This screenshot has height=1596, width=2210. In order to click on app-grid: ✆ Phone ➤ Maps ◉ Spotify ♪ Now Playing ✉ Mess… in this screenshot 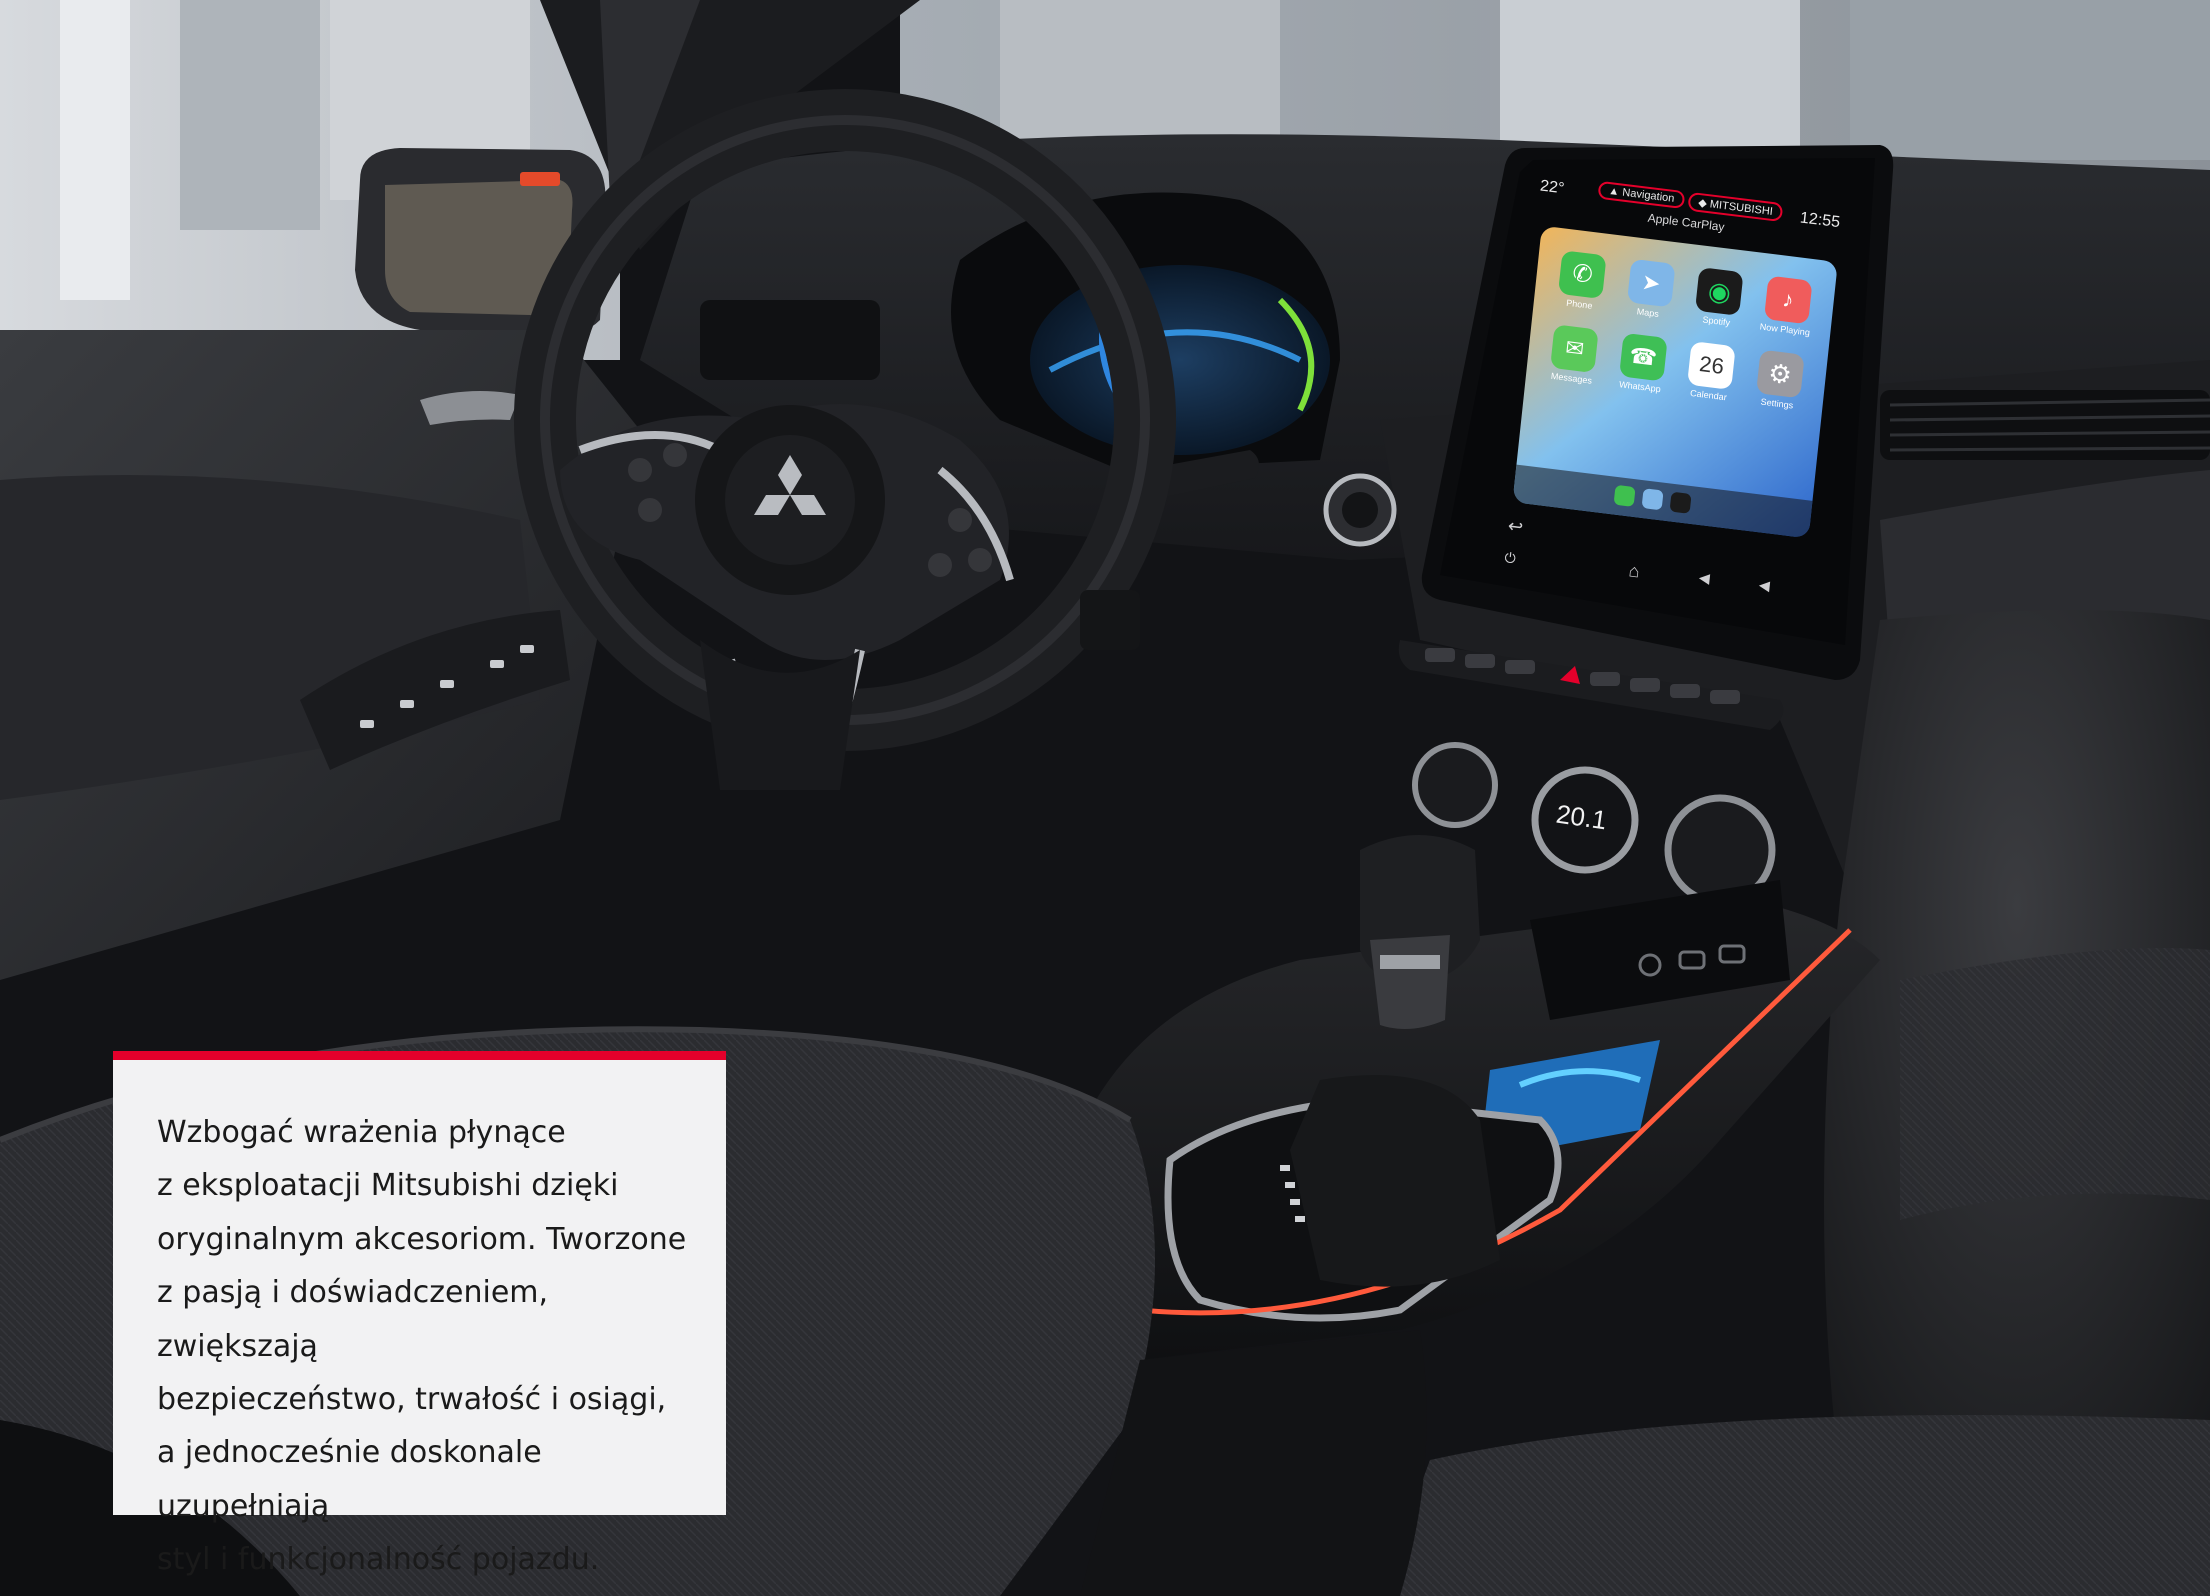, I will do `click(1682, 320)`.